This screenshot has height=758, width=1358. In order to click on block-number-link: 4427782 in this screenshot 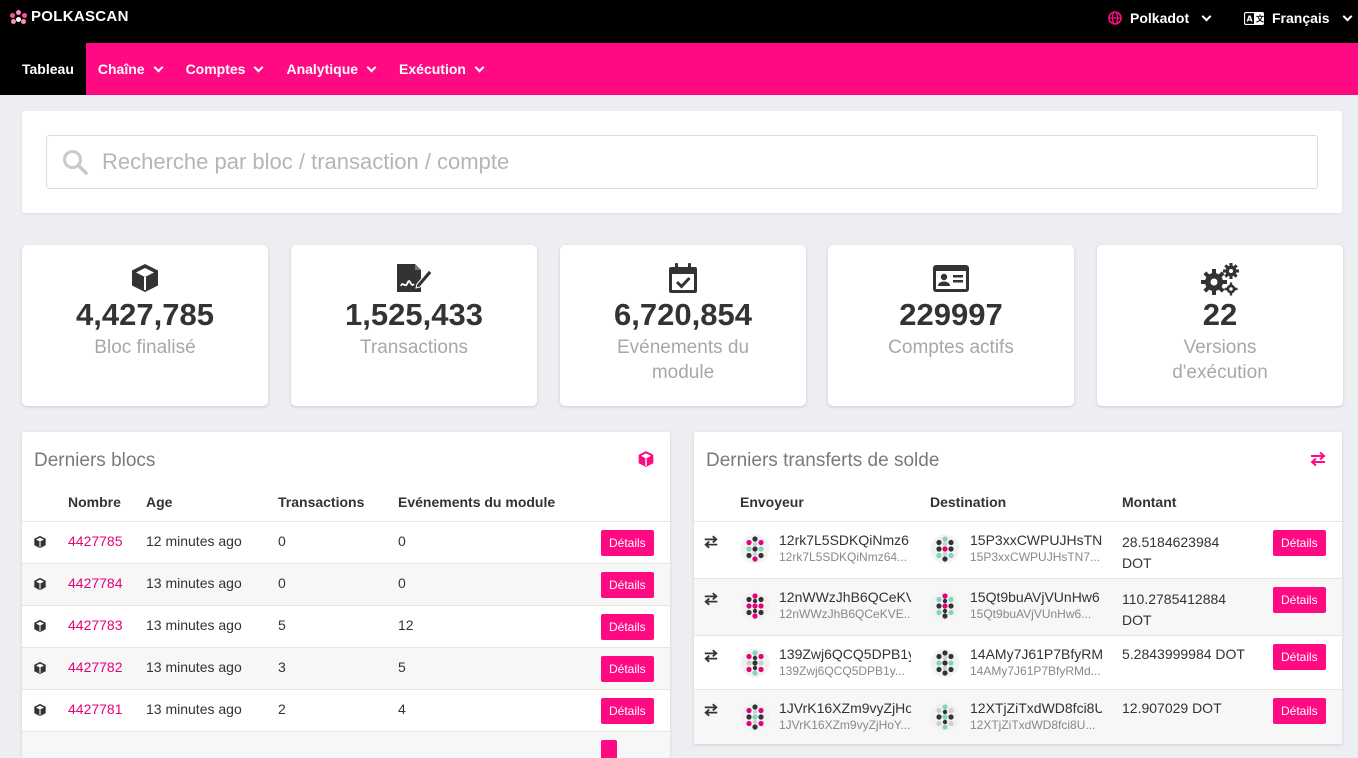, I will do `click(95, 667)`.